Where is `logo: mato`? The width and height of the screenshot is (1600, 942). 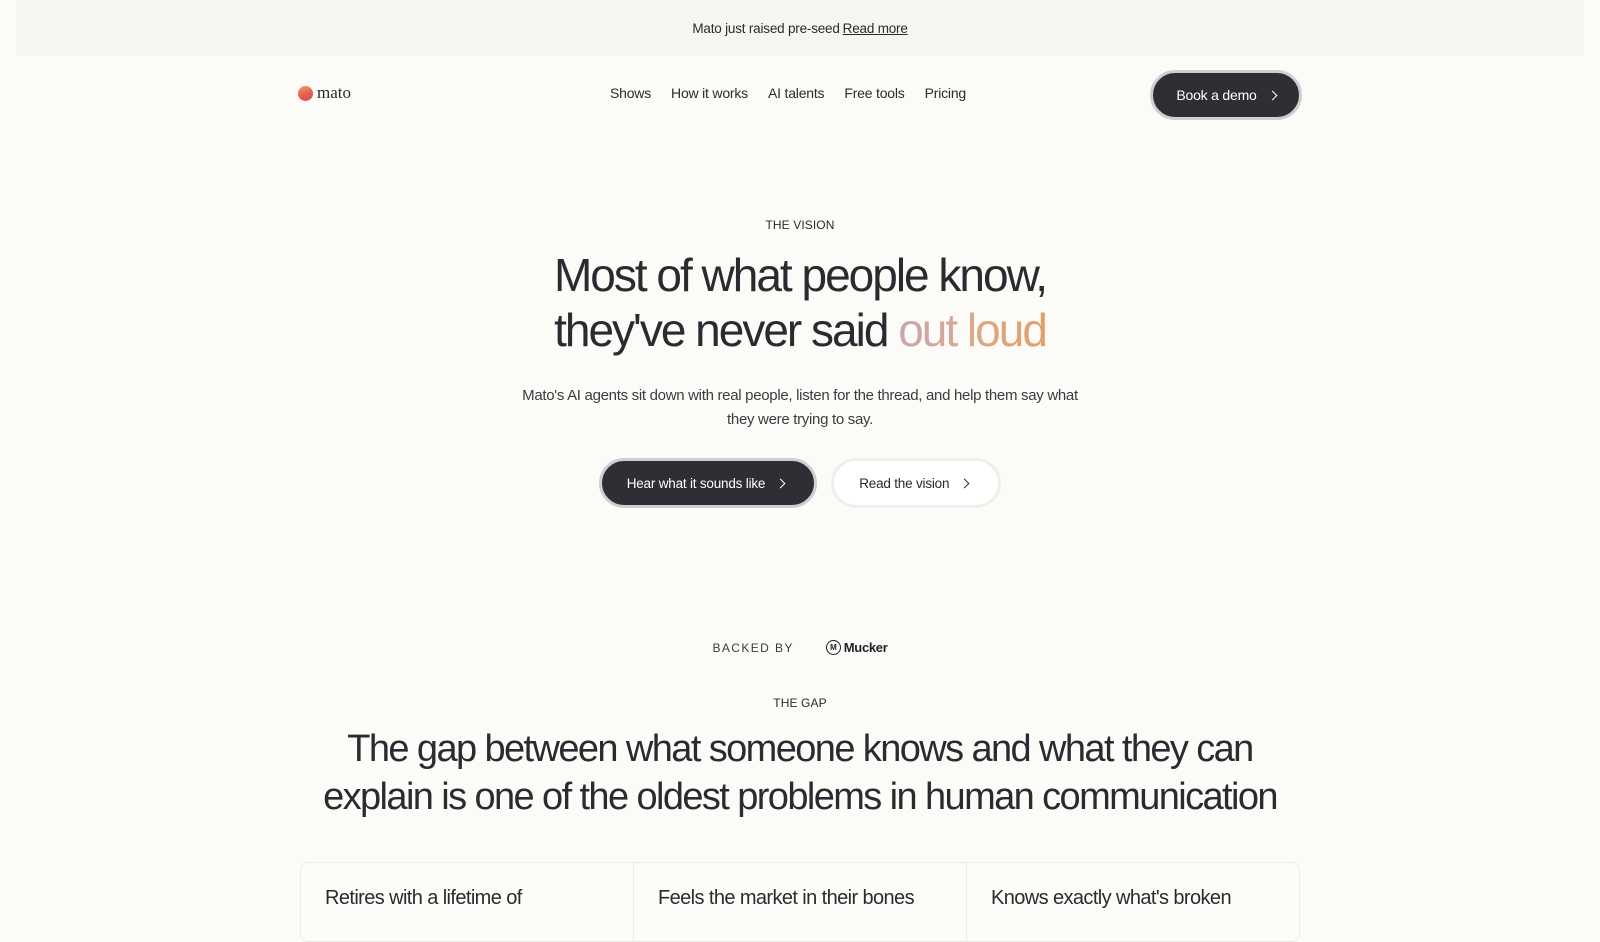
logo: mato is located at coordinates (324, 93).